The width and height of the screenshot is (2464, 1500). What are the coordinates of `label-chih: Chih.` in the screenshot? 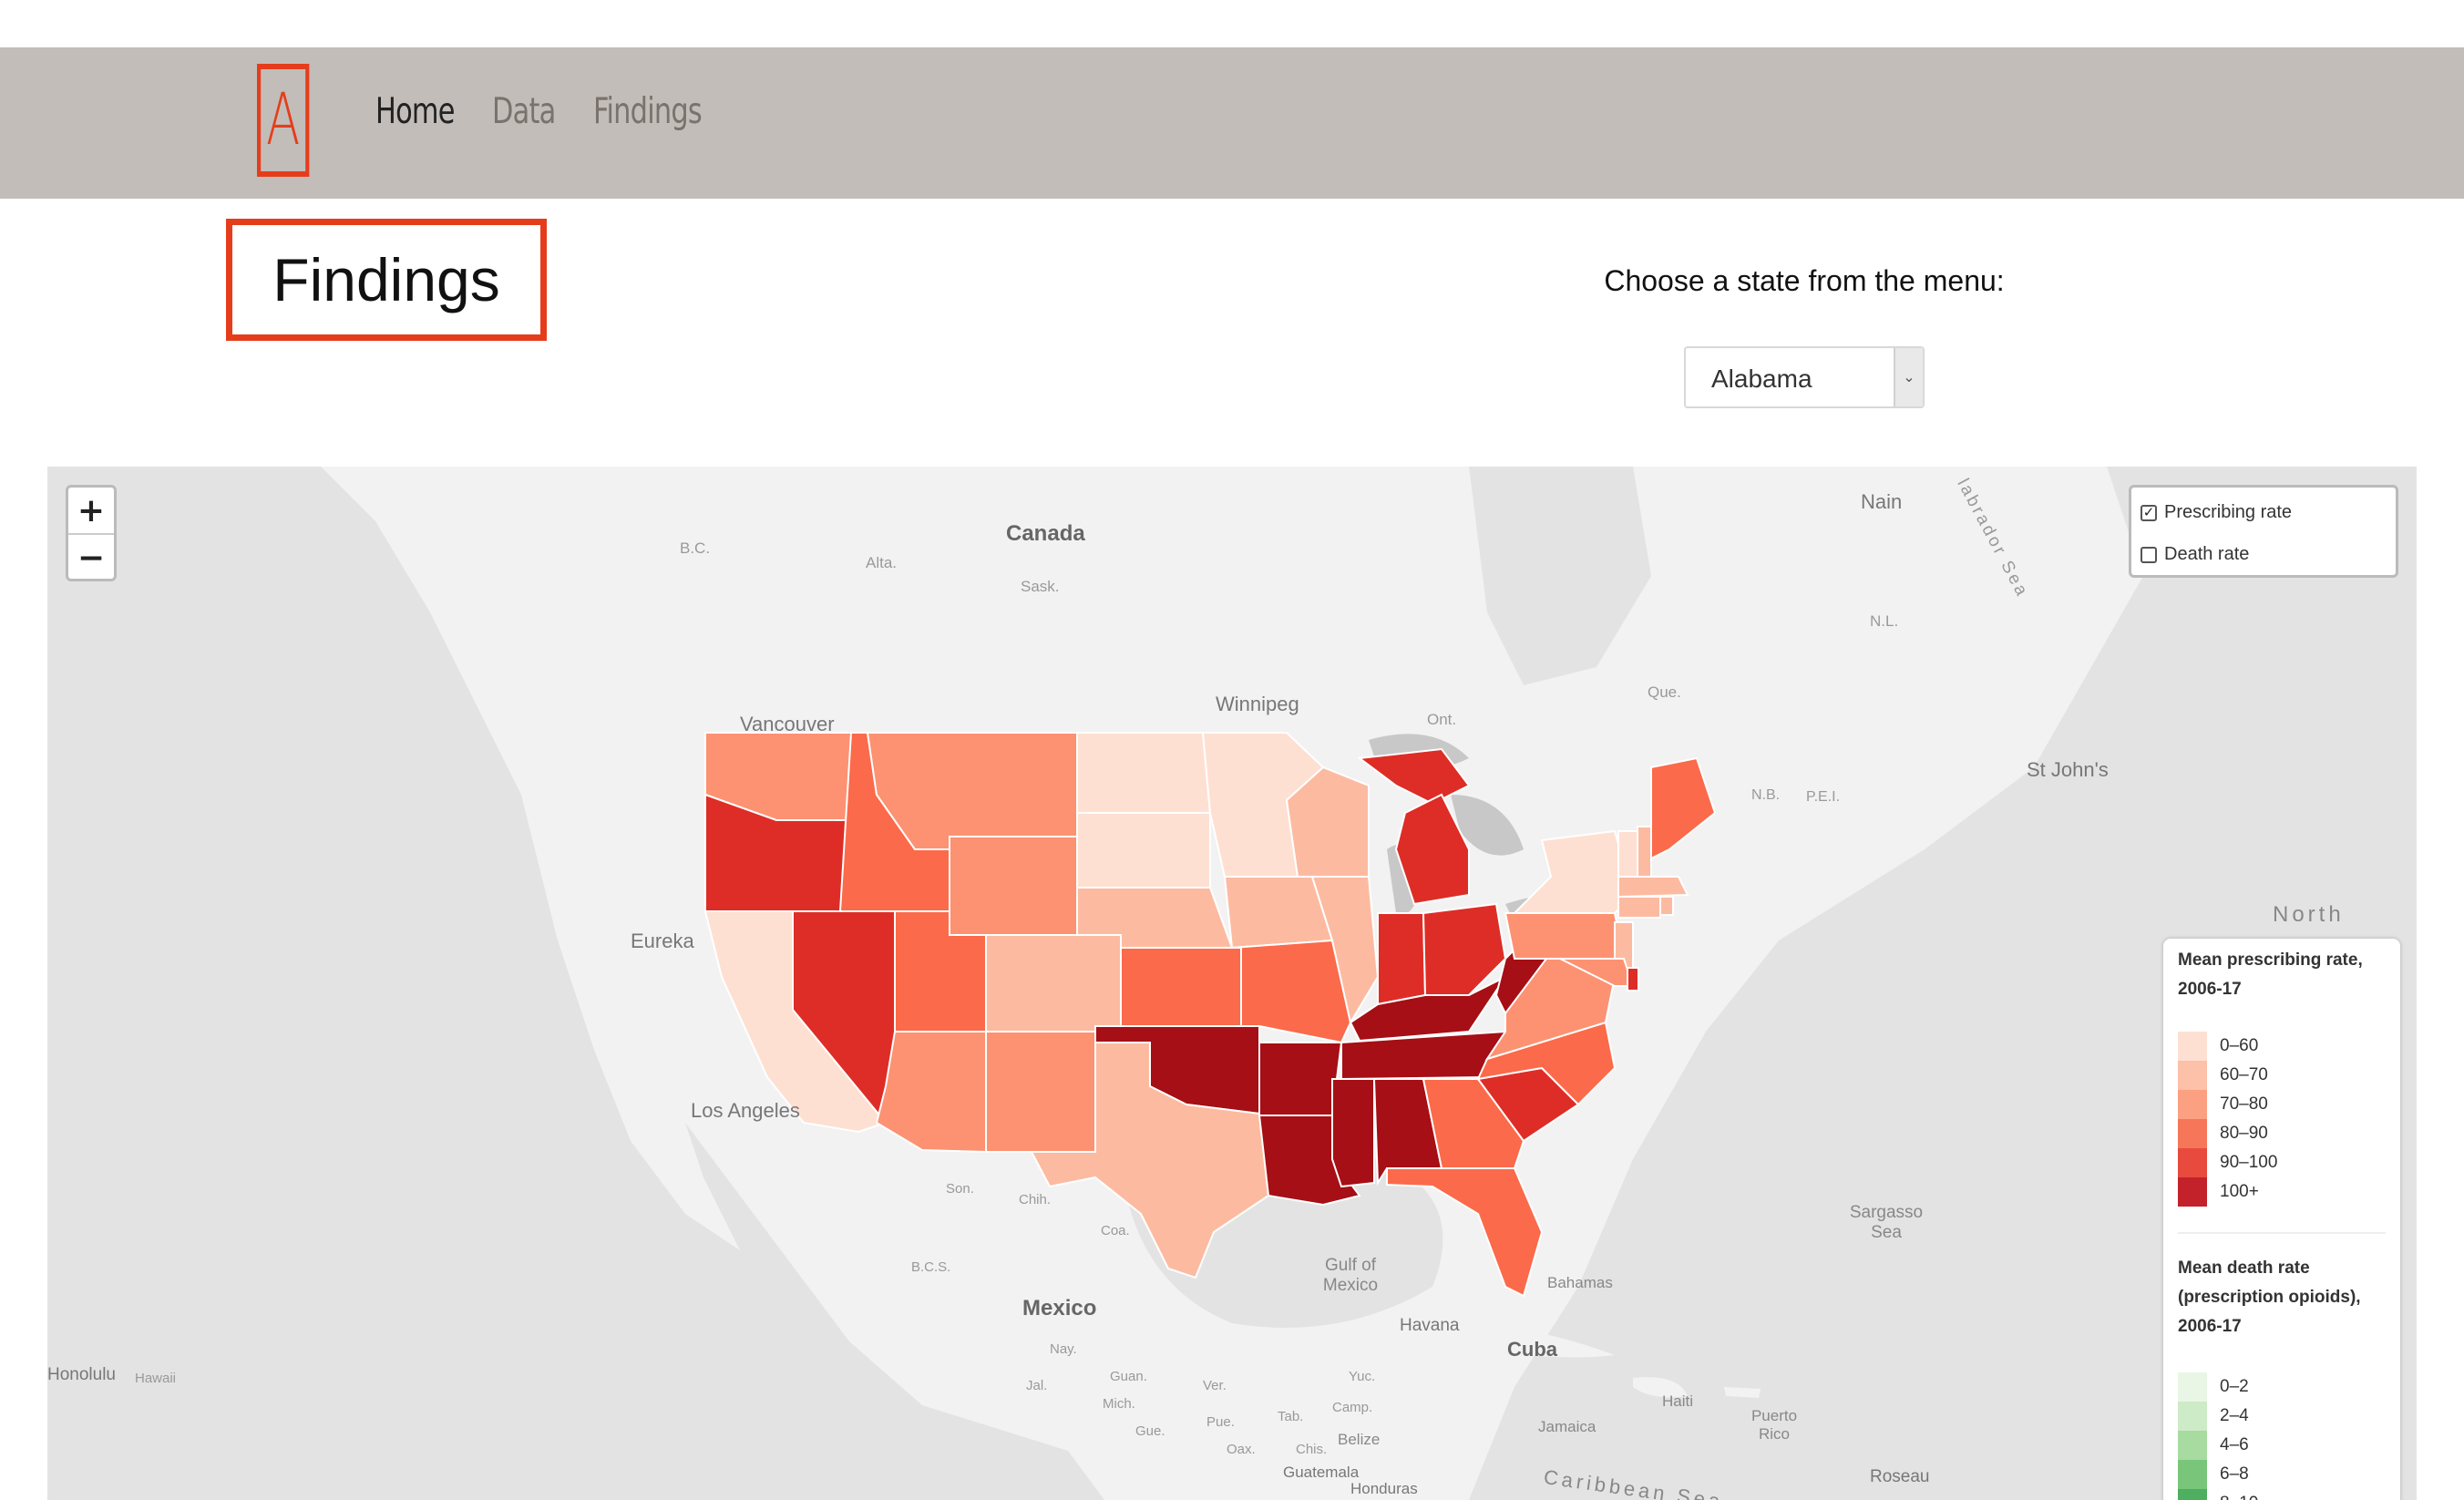 It's located at (1035, 1199).